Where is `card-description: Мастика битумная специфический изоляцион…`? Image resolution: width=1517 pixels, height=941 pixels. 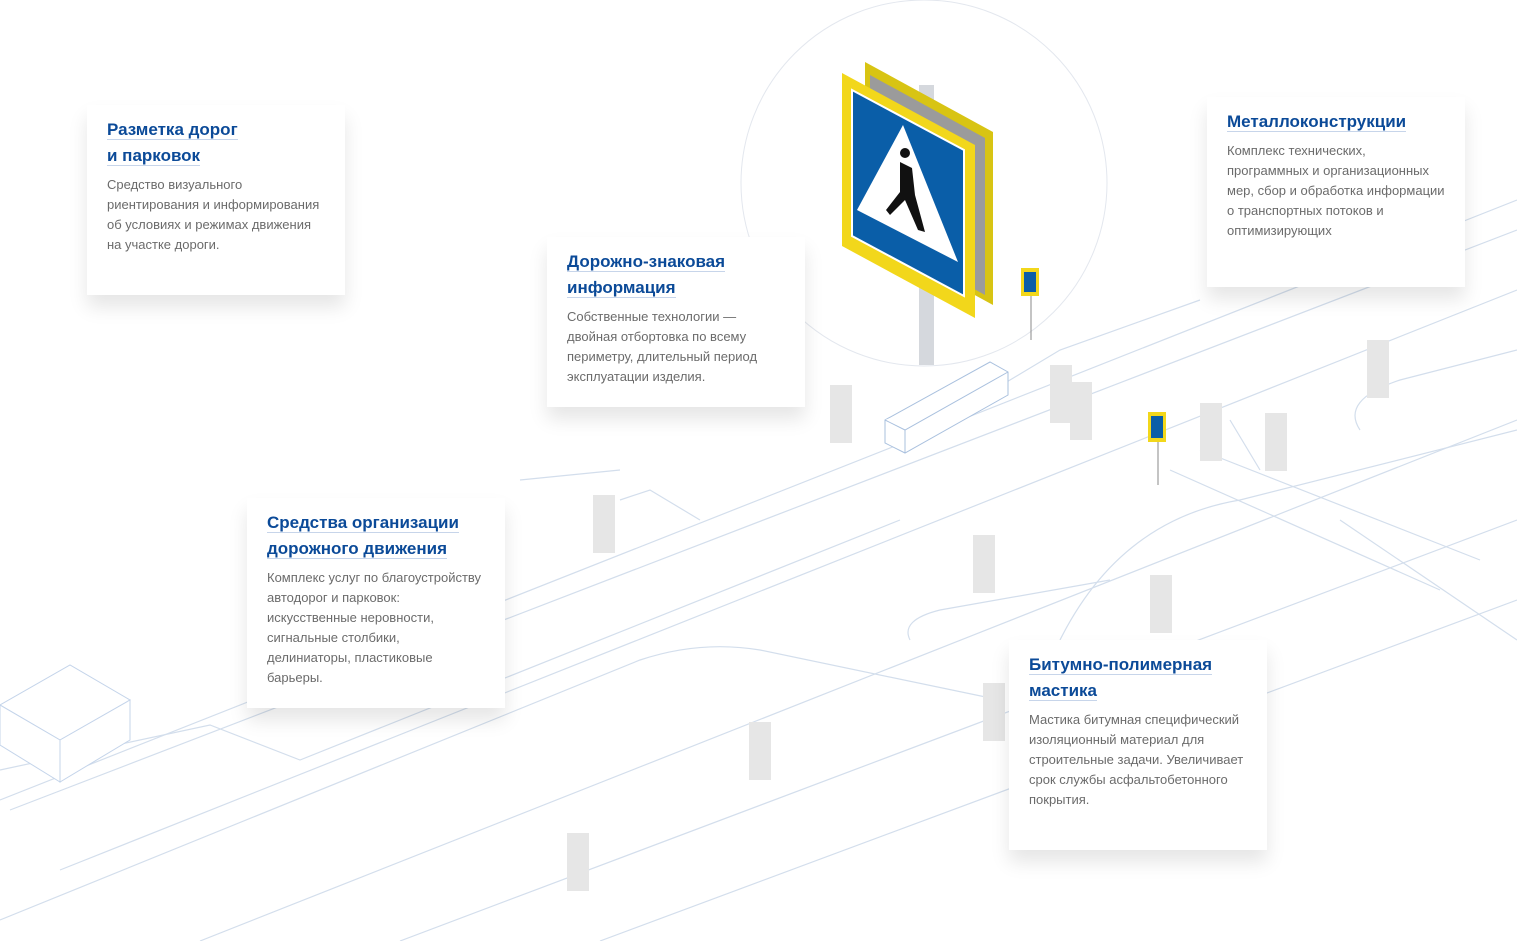 card-description: Мастика битумная специфический изоляцион… is located at coordinates (1136, 759).